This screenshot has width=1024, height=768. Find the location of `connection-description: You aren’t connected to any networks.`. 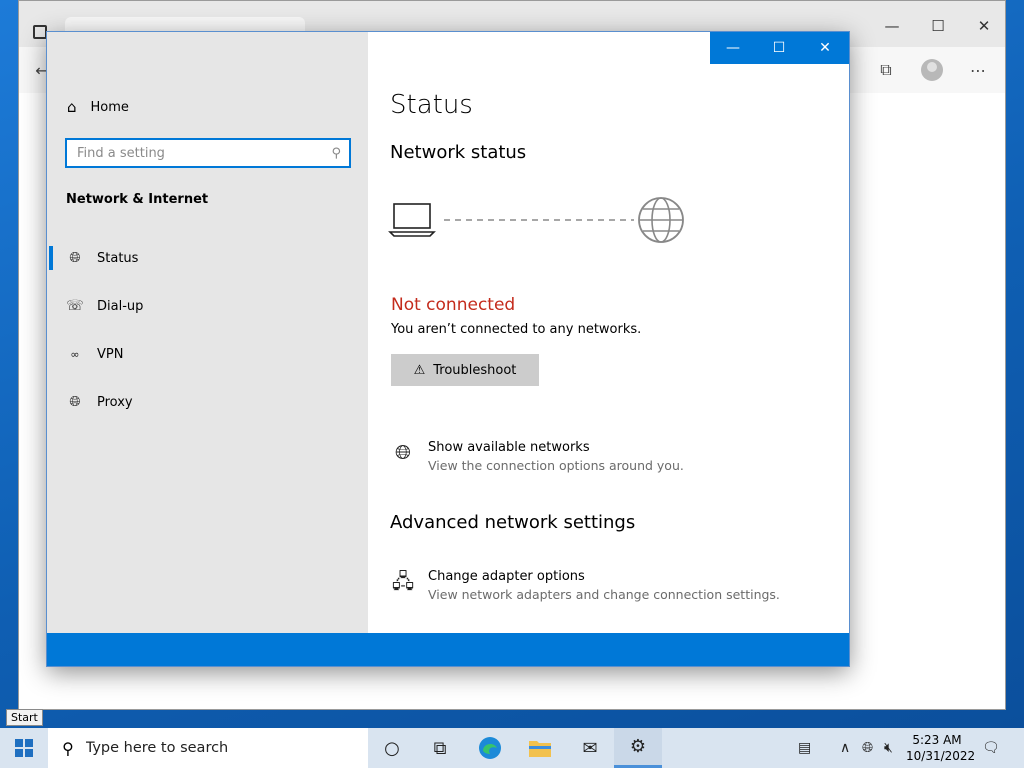

connection-description: You aren’t connected to any networks. is located at coordinates (516, 329).